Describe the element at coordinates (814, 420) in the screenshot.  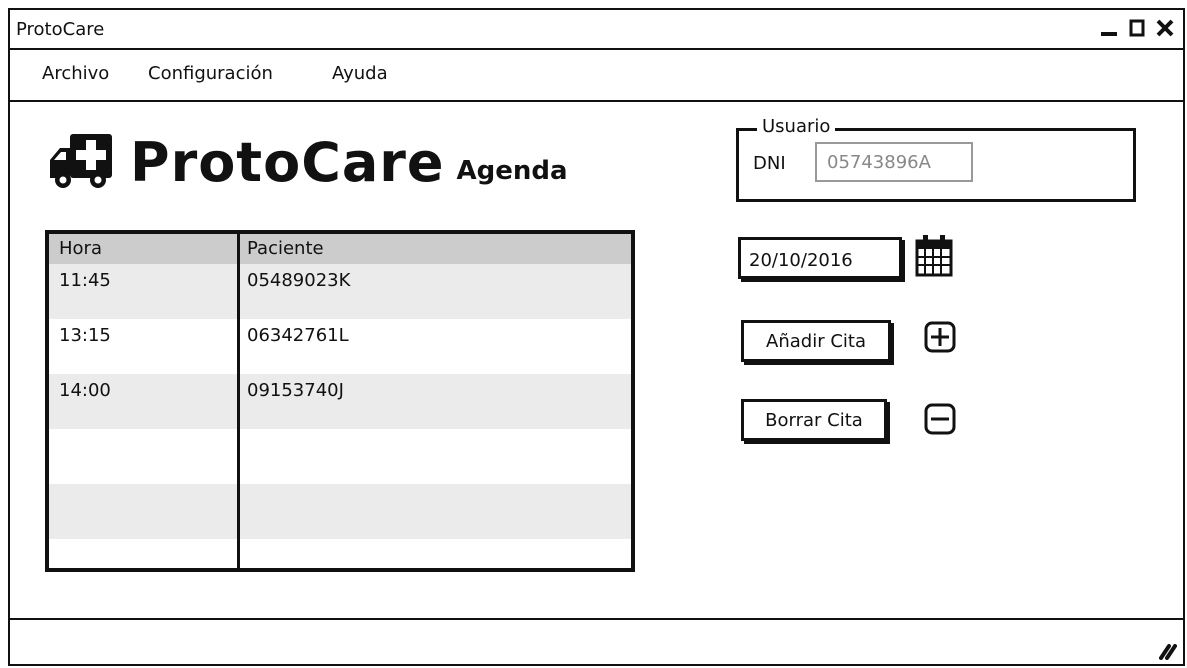
I see `delete-appointment-button: Borrar Cita` at that location.